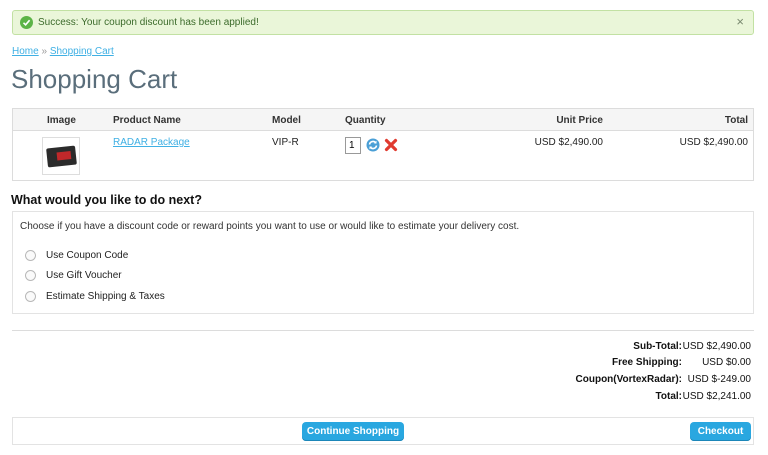 This screenshot has width=768, height=455. Describe the element at coordinates (373, 145) in the screenshot. I see `refresh-icon` at that location.